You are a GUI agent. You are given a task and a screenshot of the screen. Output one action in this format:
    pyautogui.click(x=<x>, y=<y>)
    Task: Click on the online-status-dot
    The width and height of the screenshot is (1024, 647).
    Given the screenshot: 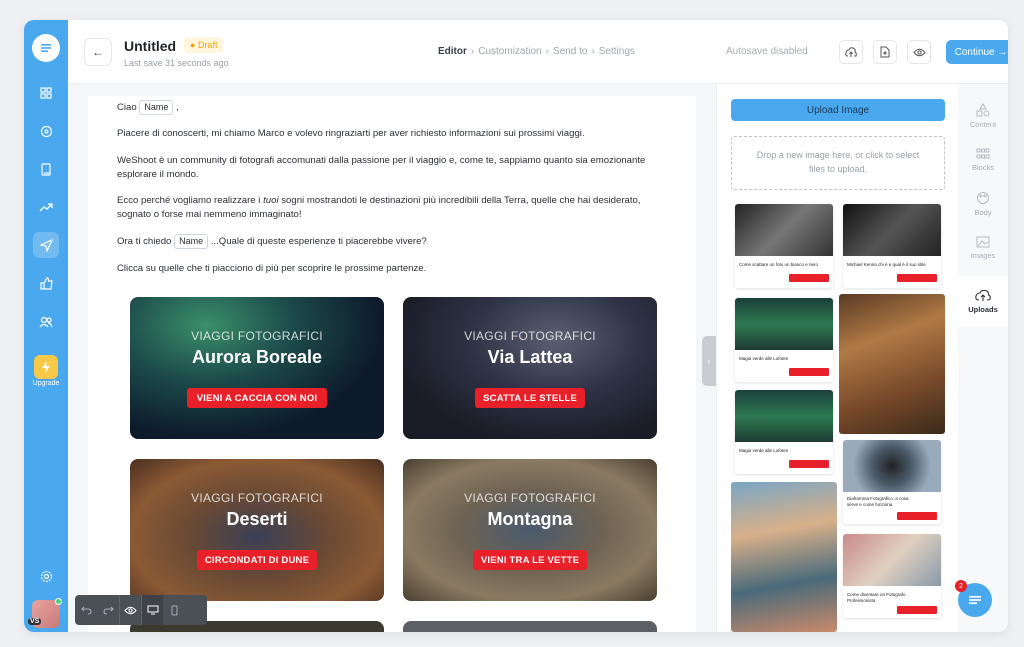 What is the action you would take?
    pyautogui.click(x=58, y=601)
    